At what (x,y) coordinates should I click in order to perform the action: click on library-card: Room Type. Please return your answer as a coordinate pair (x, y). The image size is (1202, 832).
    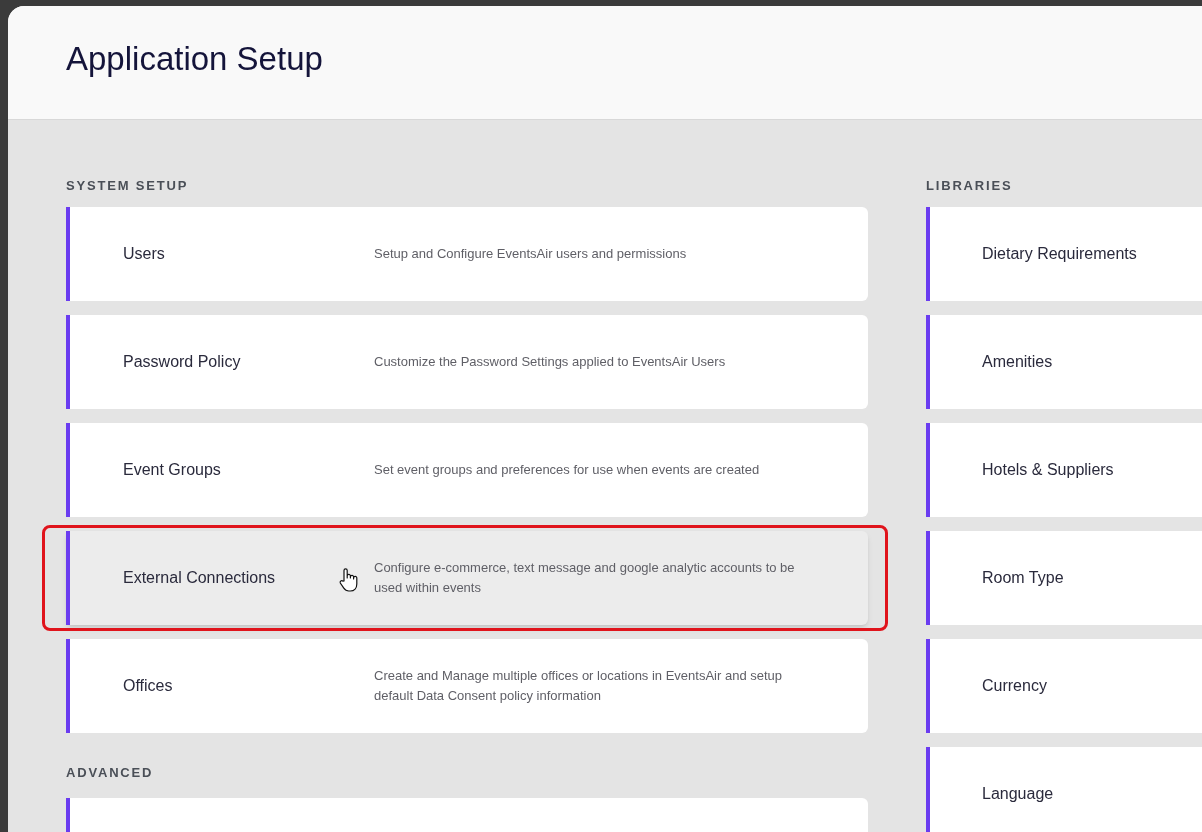
    Looking at the image, I should click on (1064, 577).